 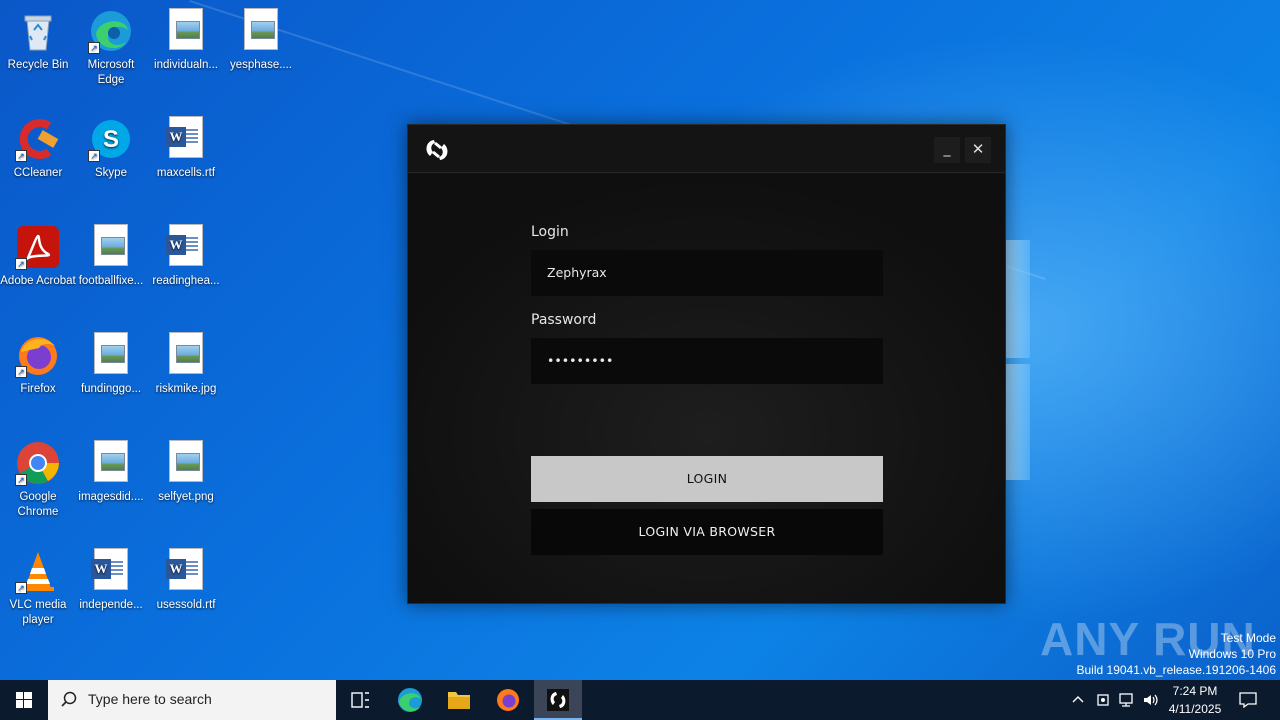 I want to click on desktop-icon-file: selfyet.png, so click(x=186, y=470).